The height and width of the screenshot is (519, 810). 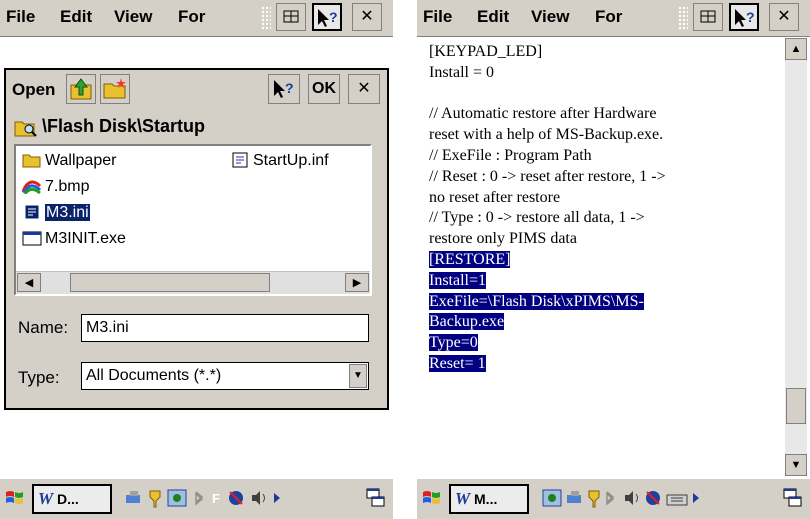 What do you see at coordinates (34, 89) in the screenshot?
I see `dialog-title: Open` at bounding box center [34, 89].